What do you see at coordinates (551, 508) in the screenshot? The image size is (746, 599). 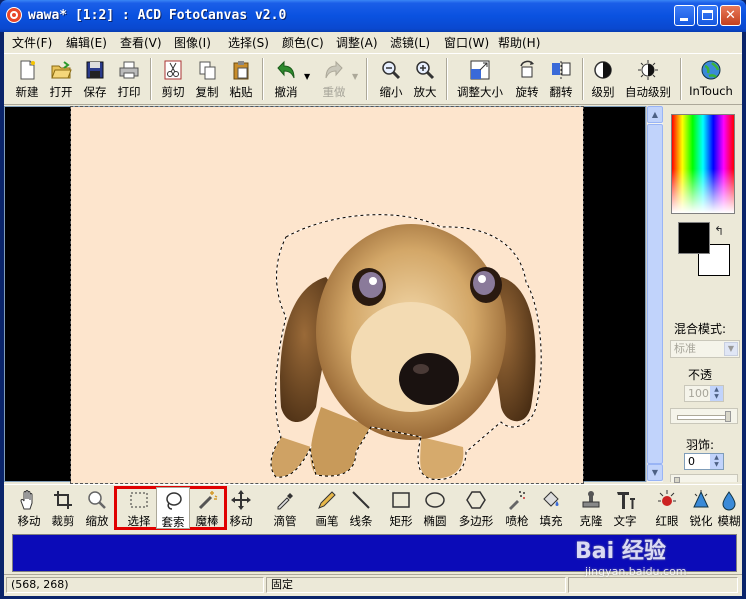 I see `tool-fill: 填充` at bounding box center [551, 508].